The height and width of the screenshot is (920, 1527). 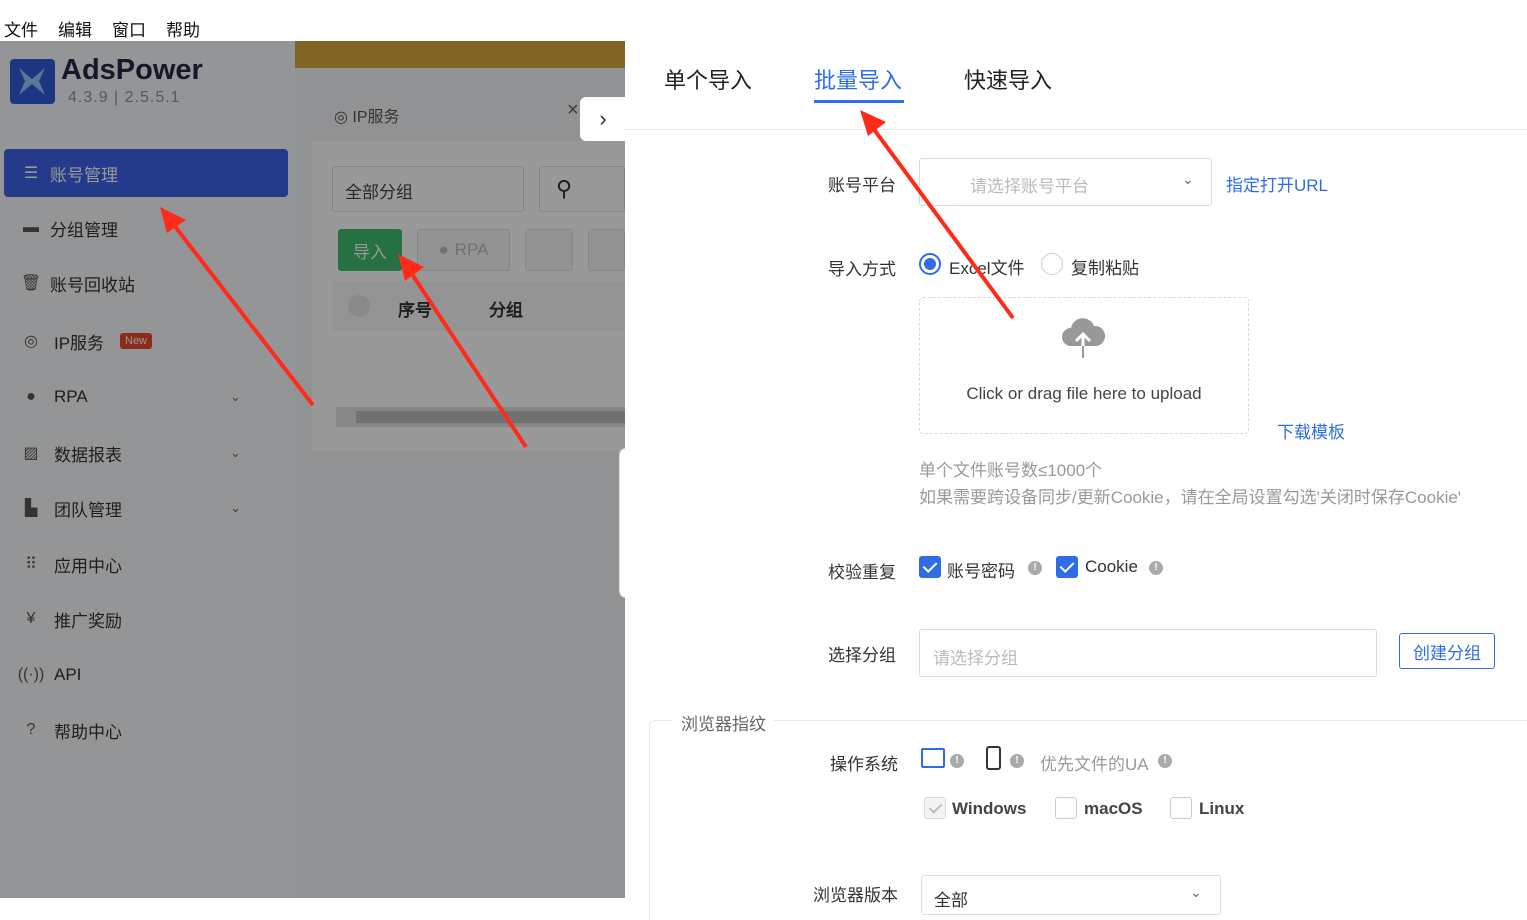 What do you see at coordinates (723, 722) in the screenshot?
I see `fingerprint-section-title: 浏览器指纹` at bounding box center [723, 722].